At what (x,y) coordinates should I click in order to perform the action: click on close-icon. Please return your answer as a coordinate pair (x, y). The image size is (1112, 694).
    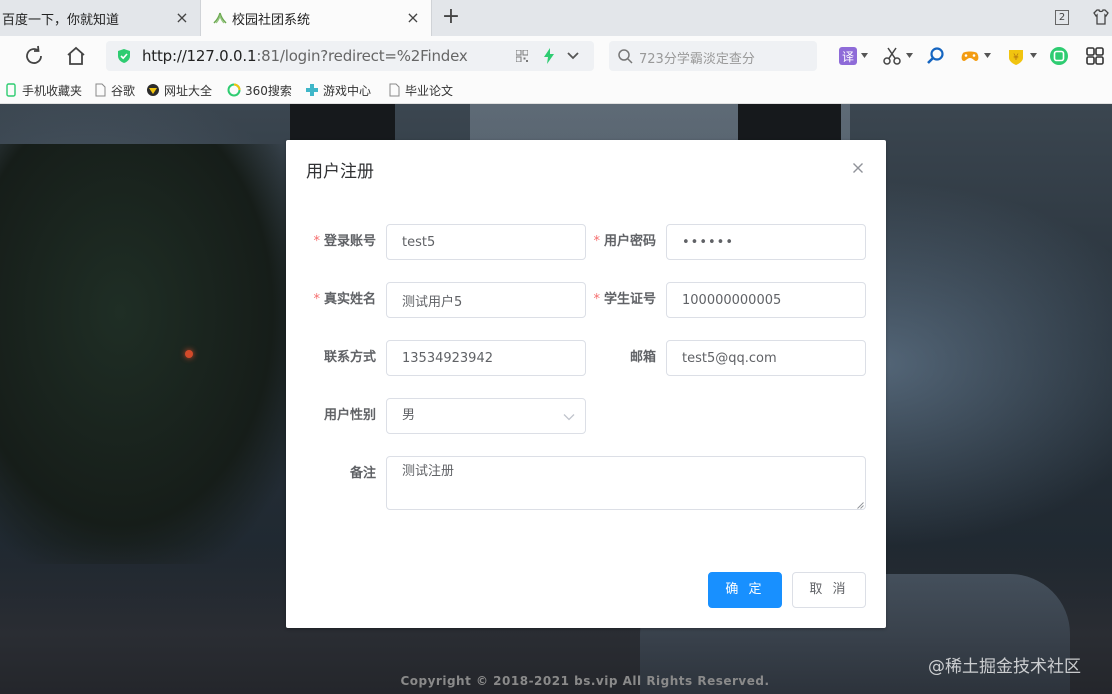
    Looking at the image, I should click on (858, 168).